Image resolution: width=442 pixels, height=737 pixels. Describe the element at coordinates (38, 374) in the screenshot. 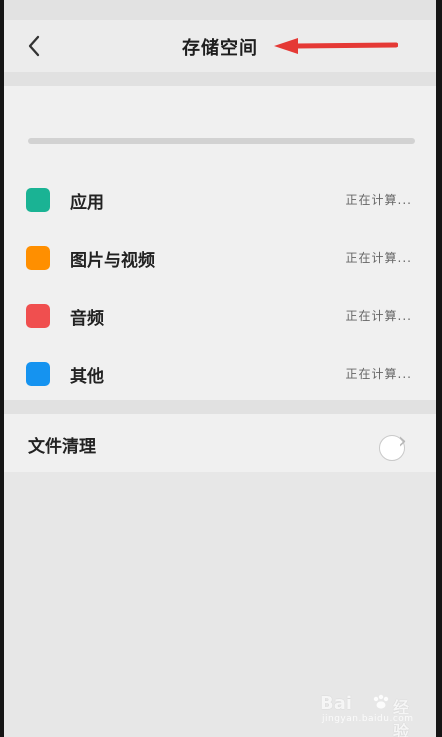

I see `other-color-swatch` at that location.